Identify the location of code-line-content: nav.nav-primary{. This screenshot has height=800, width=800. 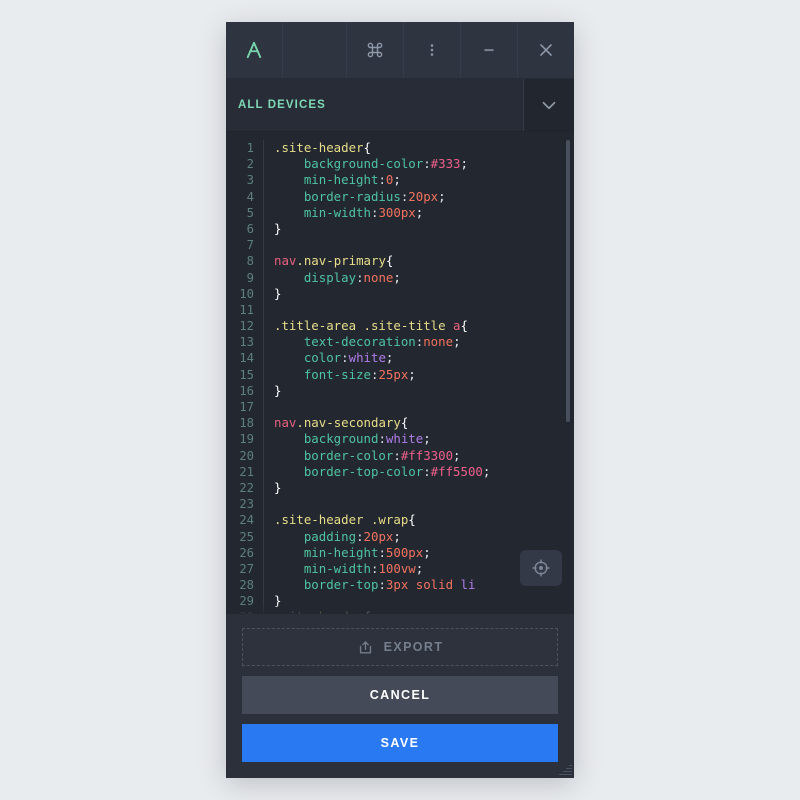
(419, 261).